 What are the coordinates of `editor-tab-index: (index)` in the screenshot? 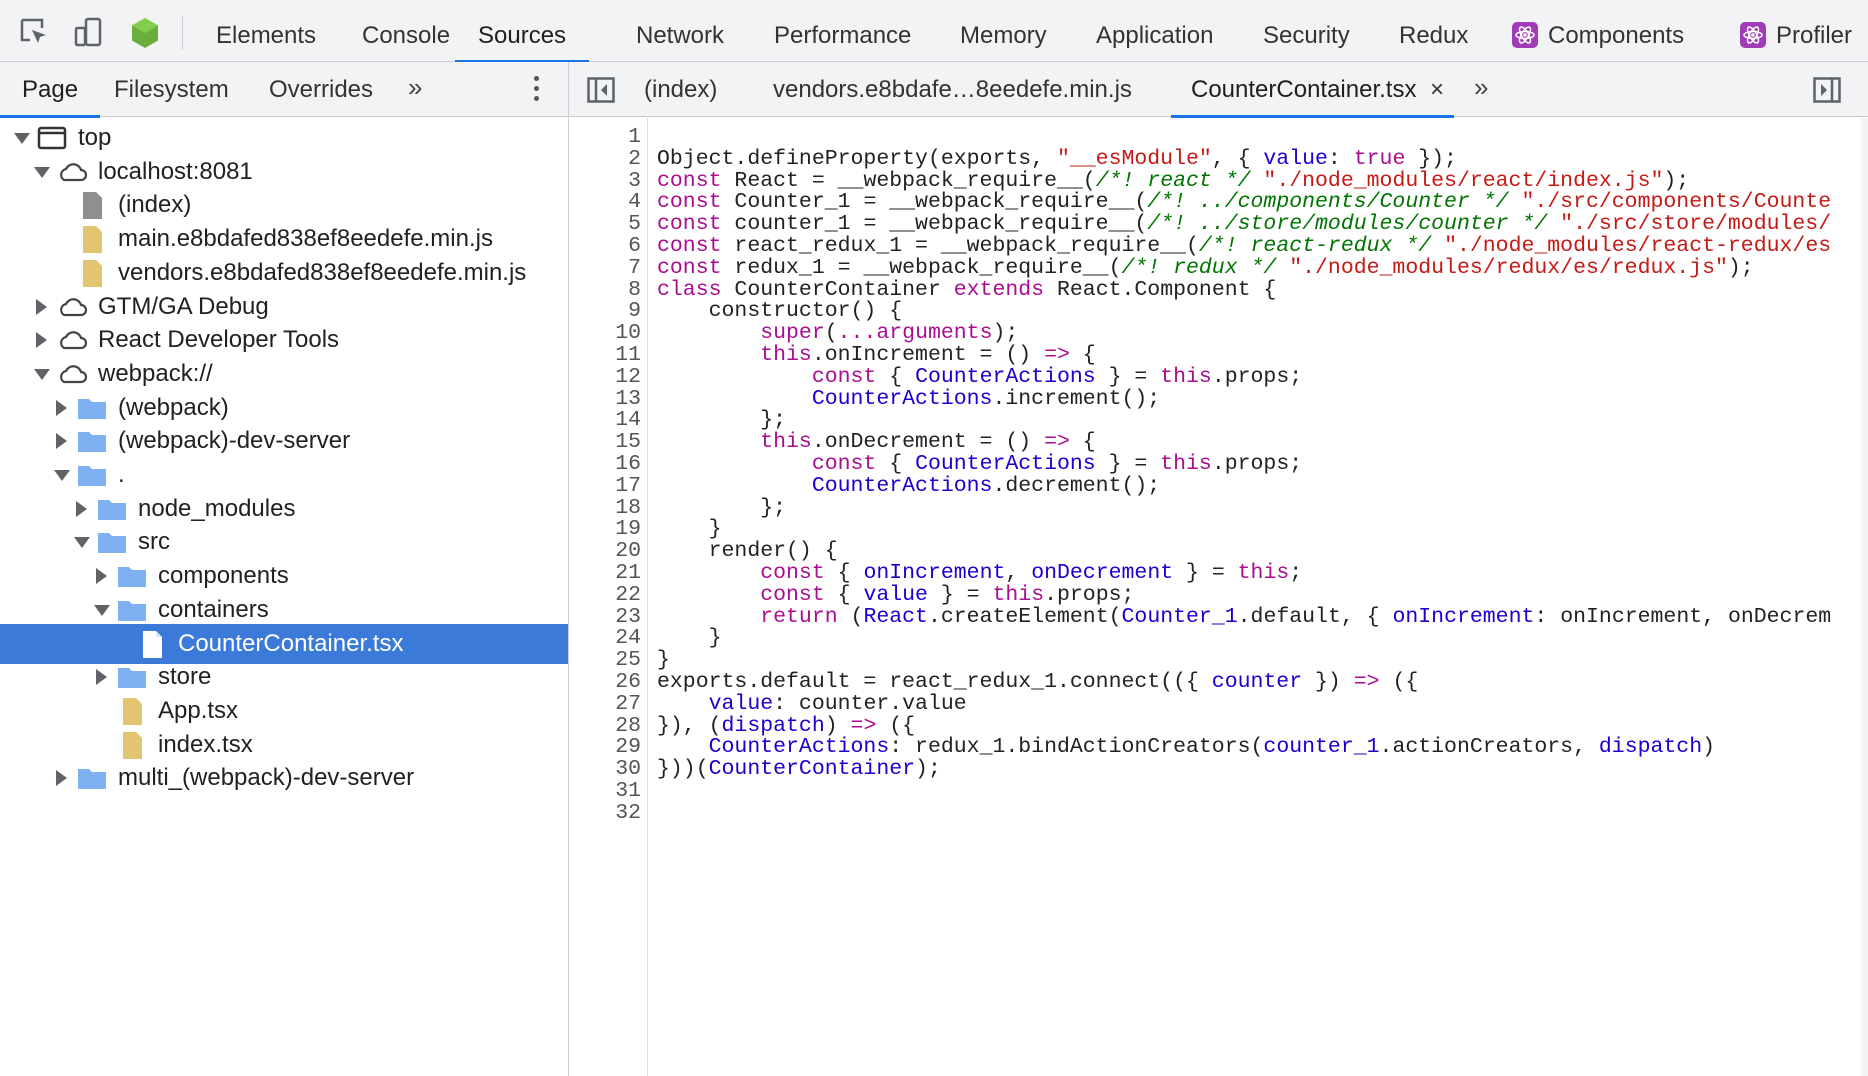 It's located at (680, 89).